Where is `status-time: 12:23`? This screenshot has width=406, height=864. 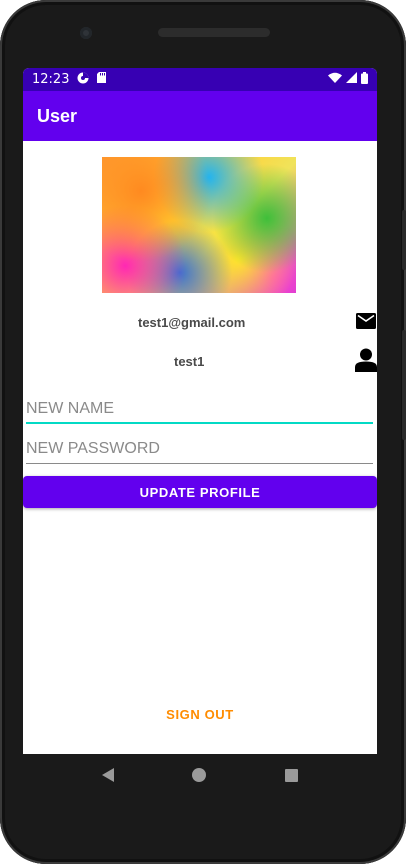
status-time: 12:23 is located at coordinates (51, 79).